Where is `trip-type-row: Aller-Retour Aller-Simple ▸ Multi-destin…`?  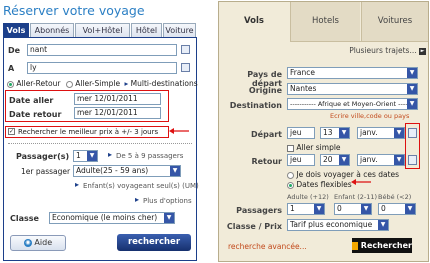
trip-type-row: Aller-Retour Aller-Simple ▸ Multi-destin… is located at coordinates (102, 83).